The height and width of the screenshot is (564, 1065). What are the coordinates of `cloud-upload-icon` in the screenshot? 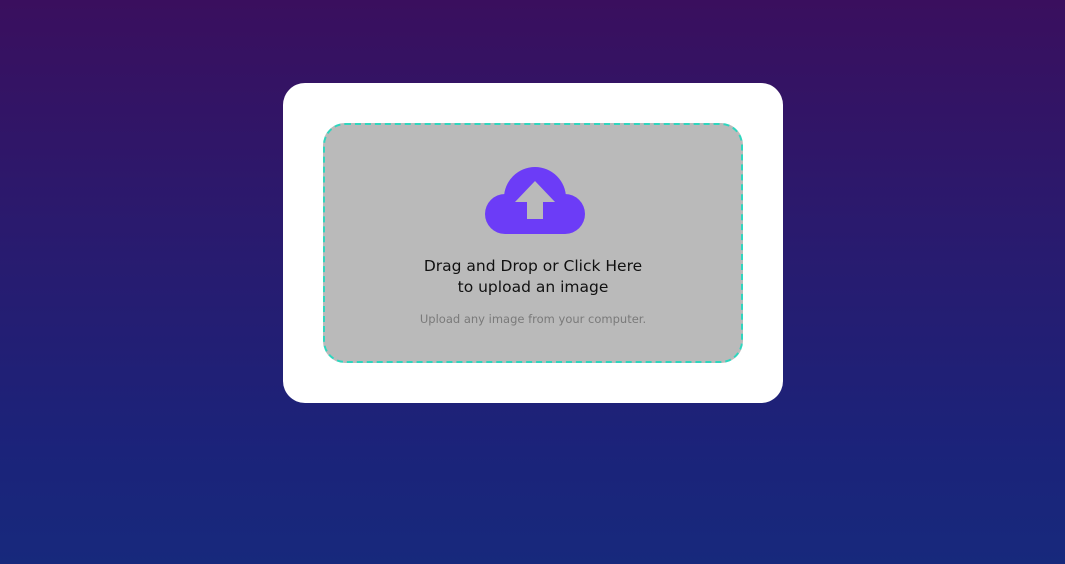 It's located at (535, 200).